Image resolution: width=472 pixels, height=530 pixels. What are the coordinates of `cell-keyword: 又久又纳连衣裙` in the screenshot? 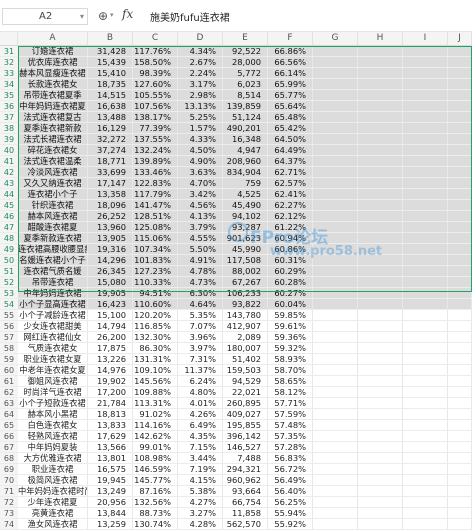 It's located at (53, 183).